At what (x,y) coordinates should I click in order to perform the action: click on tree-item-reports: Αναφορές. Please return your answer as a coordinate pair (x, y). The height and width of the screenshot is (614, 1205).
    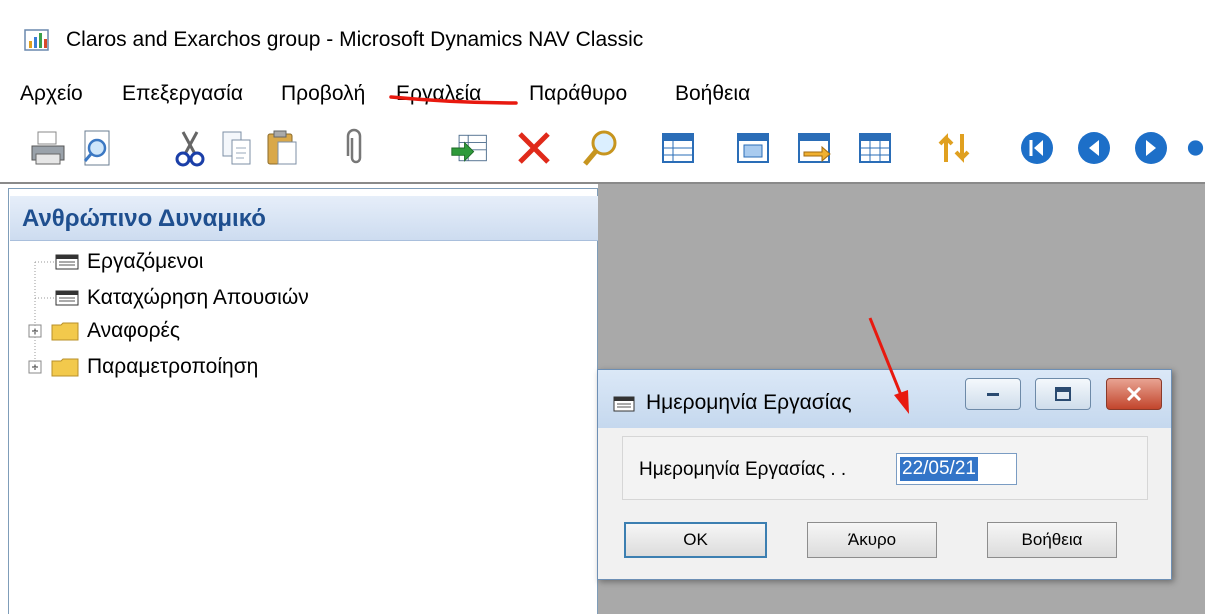
    Looking at the image, I should click on (104, 331).